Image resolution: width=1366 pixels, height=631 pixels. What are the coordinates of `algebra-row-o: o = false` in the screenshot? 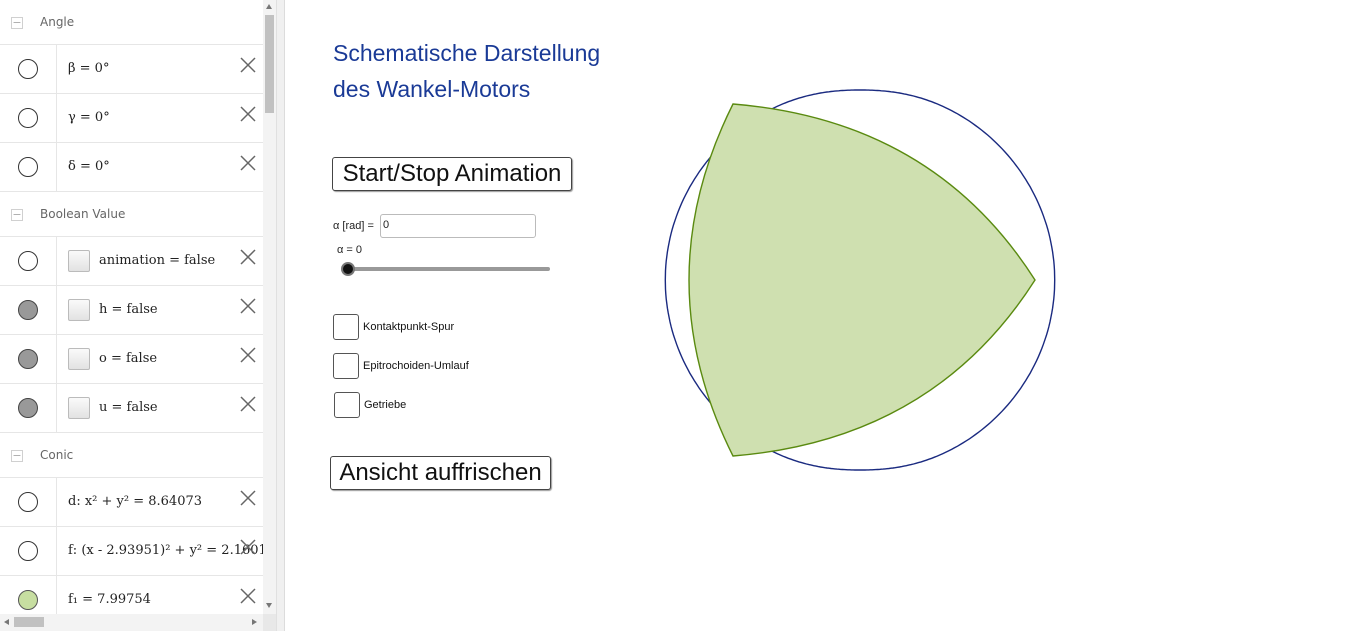 It's located at (131, 359).